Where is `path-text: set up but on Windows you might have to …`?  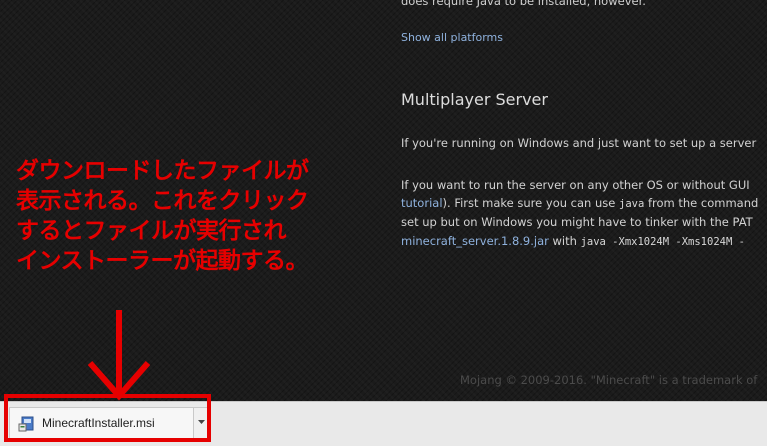 path-text: set up but on Windows you might have to … is located at coordinates (577, 222).